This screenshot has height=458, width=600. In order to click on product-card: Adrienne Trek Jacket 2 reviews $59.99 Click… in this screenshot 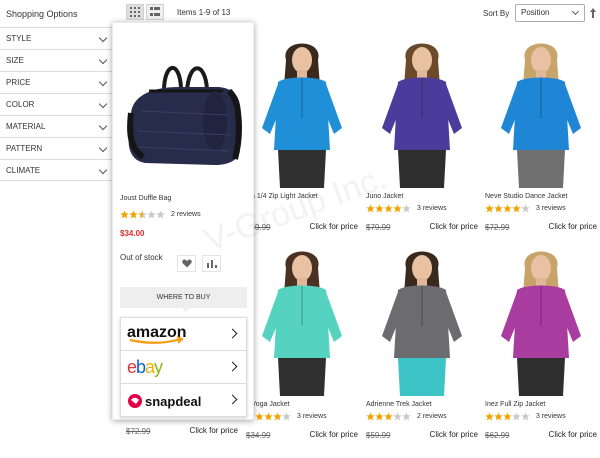, I will do `click(422, 344)`.